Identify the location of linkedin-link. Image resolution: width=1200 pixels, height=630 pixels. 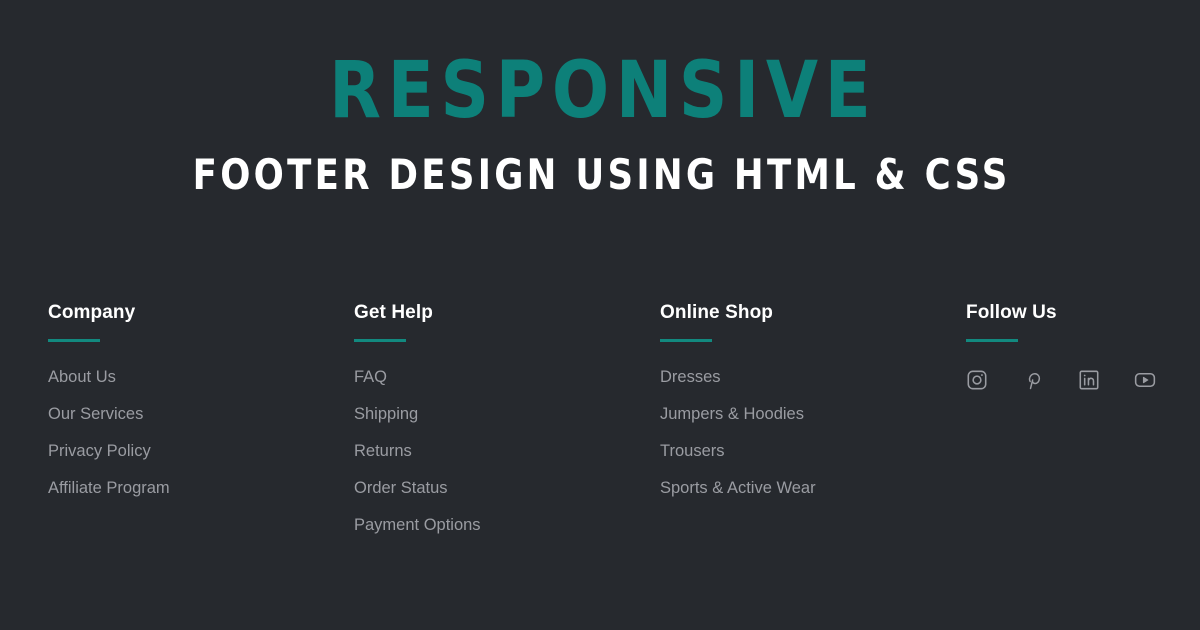
(1089, 380).